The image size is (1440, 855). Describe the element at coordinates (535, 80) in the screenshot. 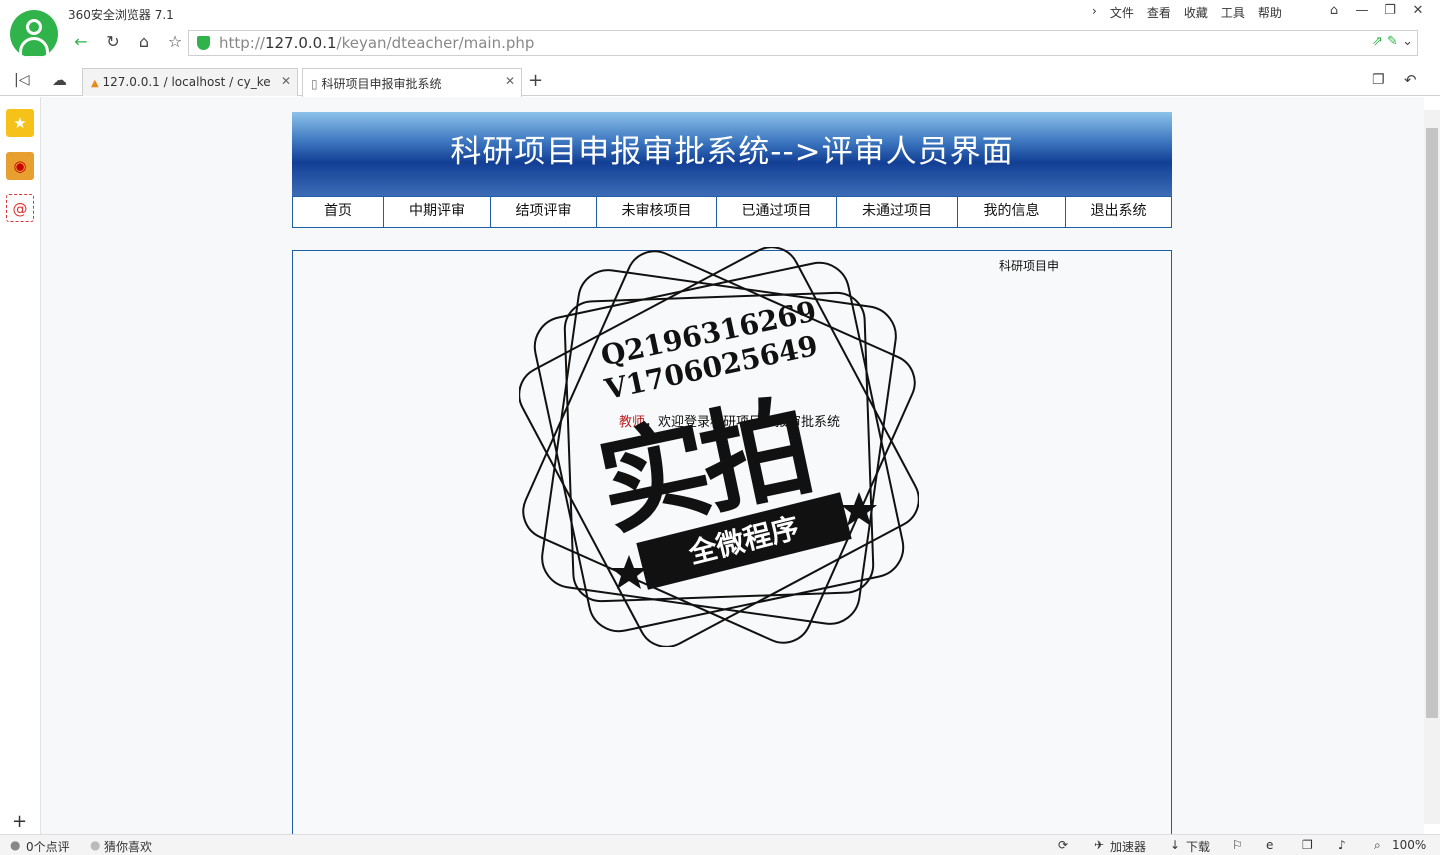

I see `new-tab-icon: +` at that location.